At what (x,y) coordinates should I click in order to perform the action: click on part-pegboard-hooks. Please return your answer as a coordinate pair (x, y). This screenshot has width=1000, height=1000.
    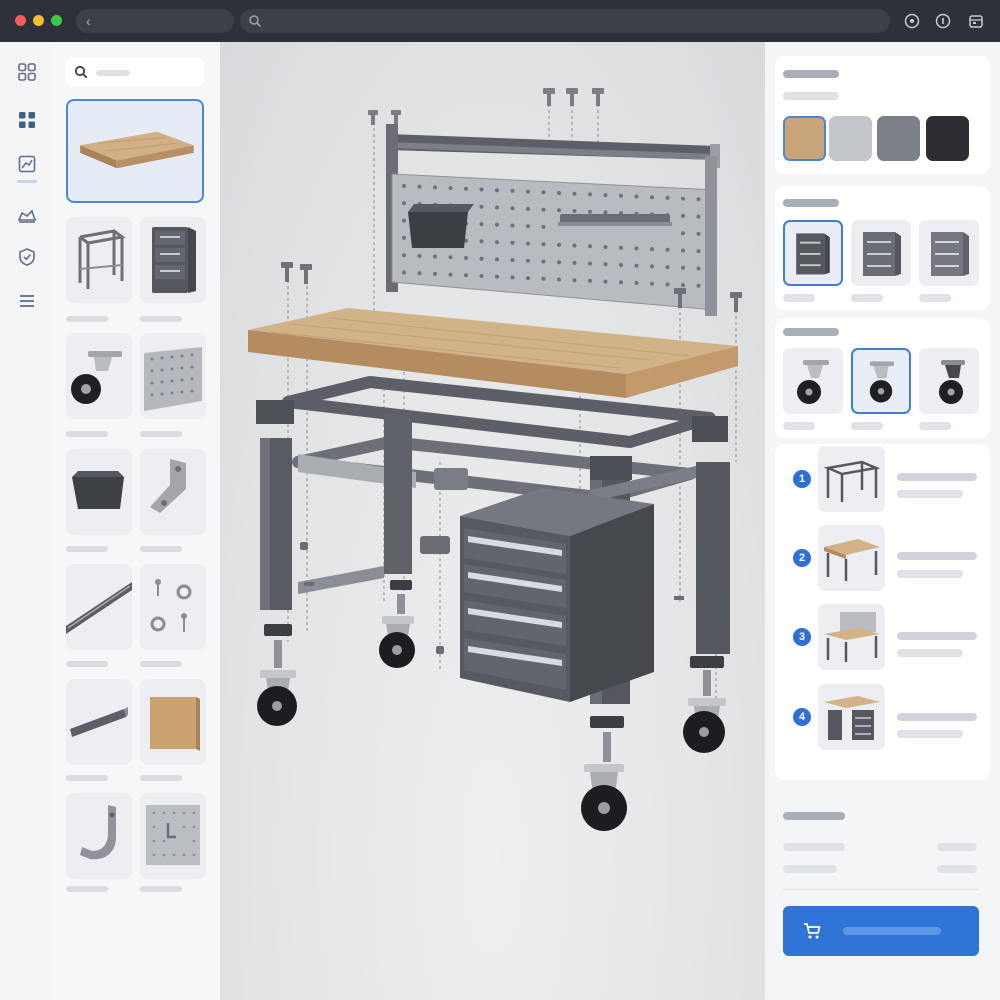
    Looking at the image, I should click on (173, 836).